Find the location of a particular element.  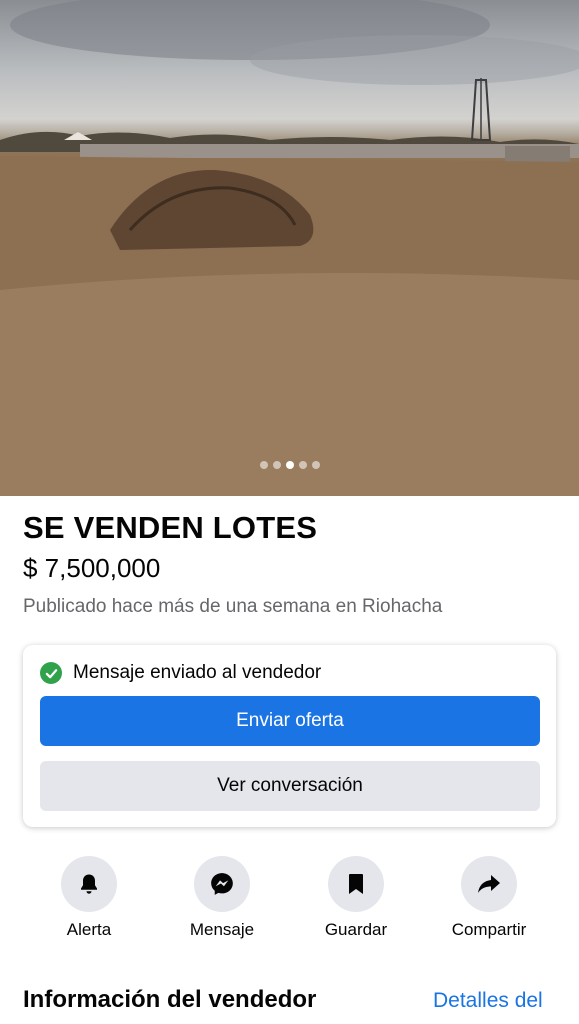

message-sent-label: Mensaje enviado al vendedor is located at coordinates (197, 672).